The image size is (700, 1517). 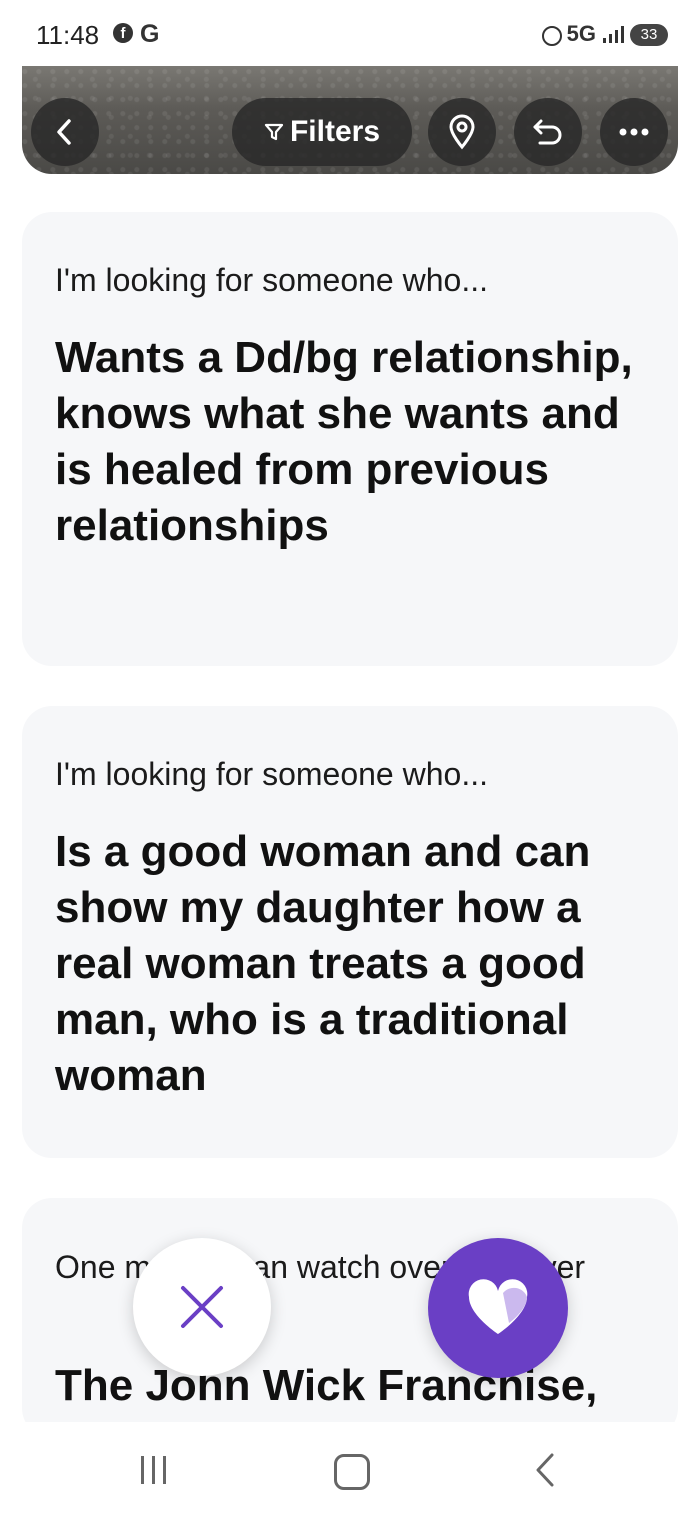 I want to click on status-bar: 11:48 f G 5G 33, so click(x=350, y=33).